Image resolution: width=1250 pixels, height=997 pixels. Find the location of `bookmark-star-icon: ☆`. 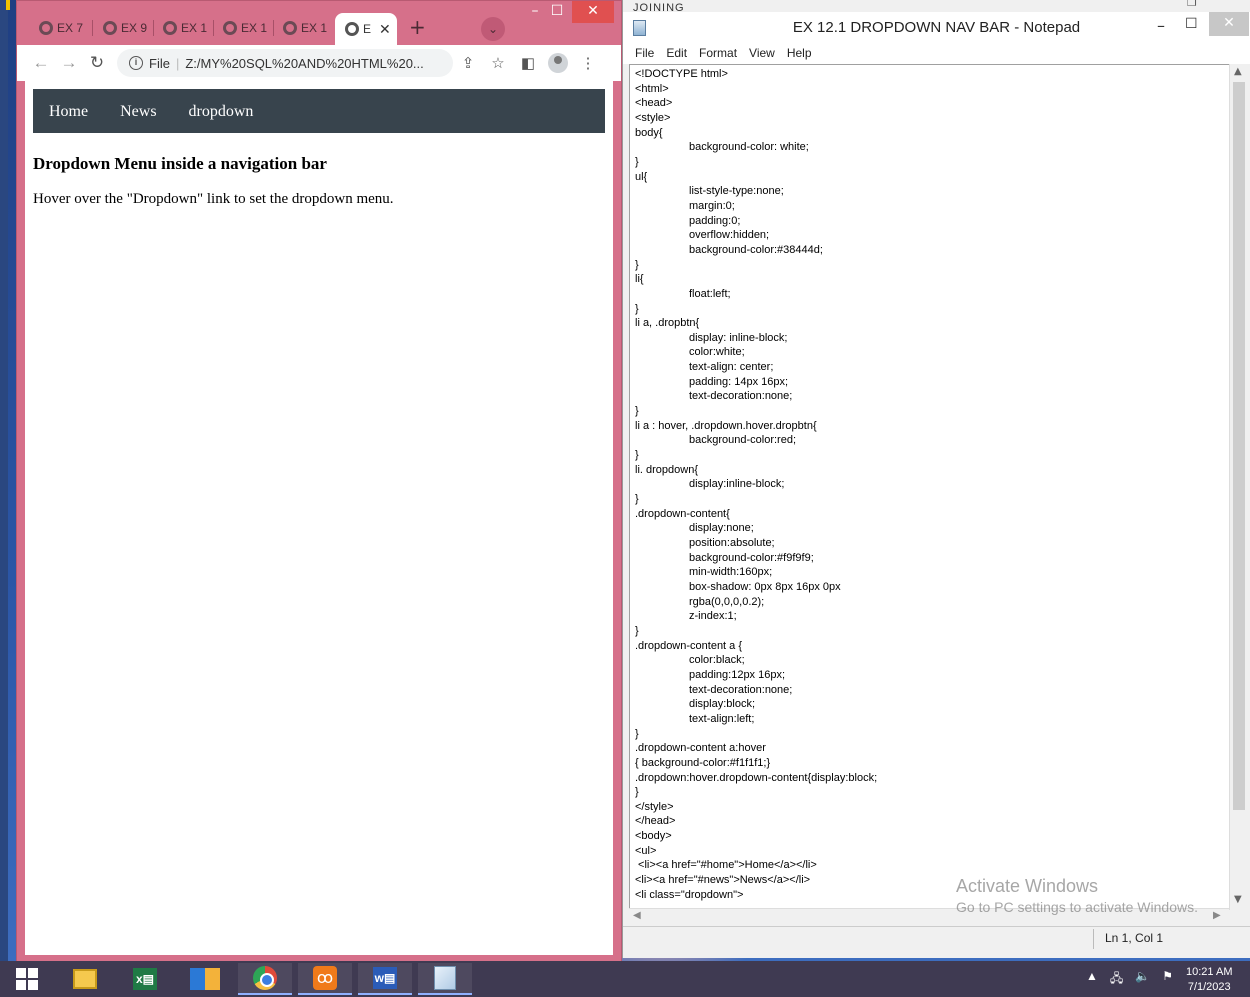

bookmark-star-icon: ☆ is located at coordinates (498, 63).